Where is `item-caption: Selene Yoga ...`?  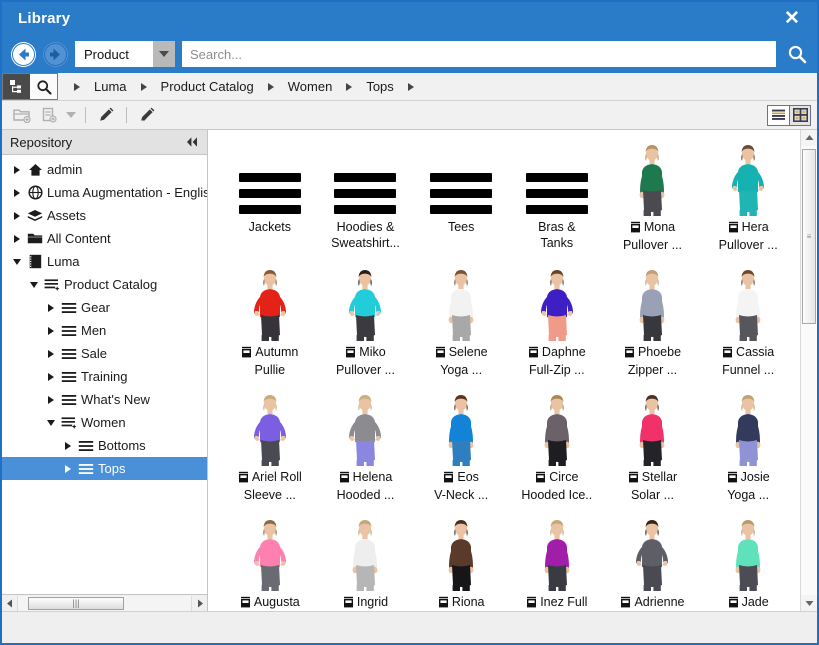 item-caption: Selene Yoga ... is located at coordinates (461, 361).